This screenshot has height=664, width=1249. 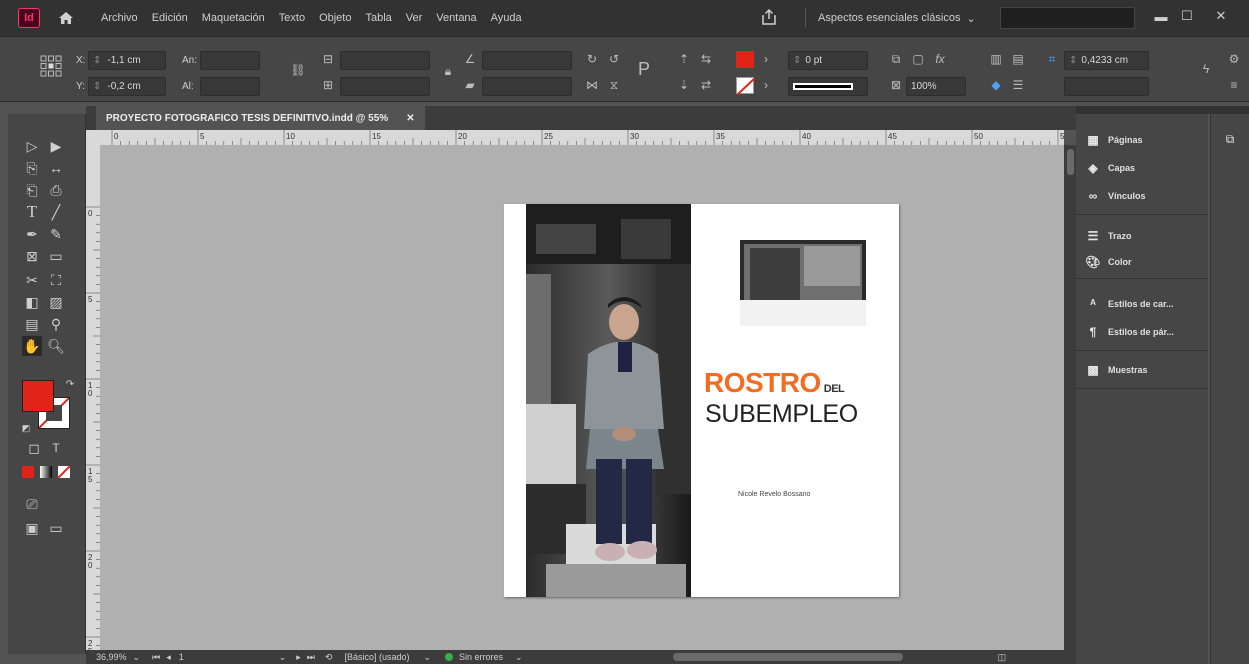 What do you see at coordinates (292, 18) in the screenshot?
I see `menu-texto: Texto` at bounding box center [292, 18].